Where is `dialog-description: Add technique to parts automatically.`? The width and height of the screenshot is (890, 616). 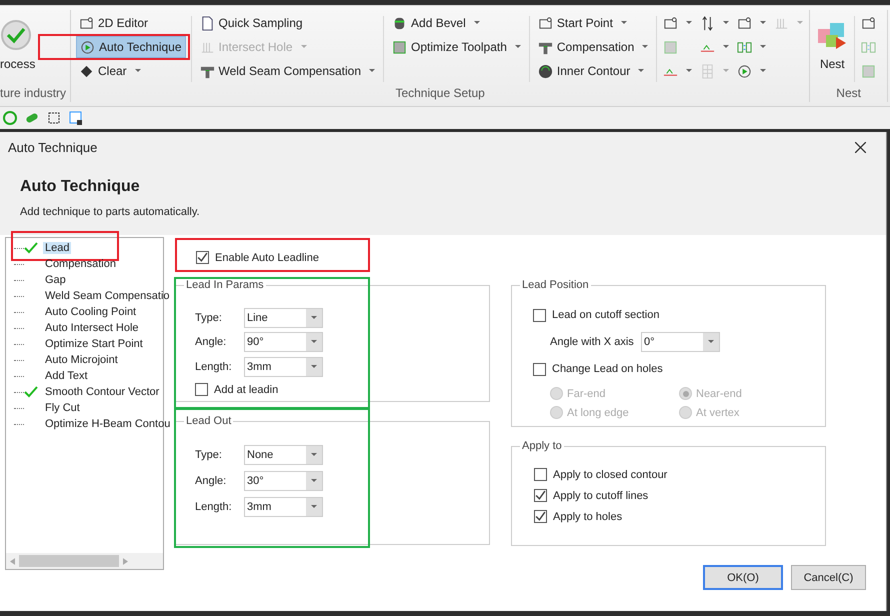
dialog-description: Add technique to parts automatically. is located at coordinates (110, 212).